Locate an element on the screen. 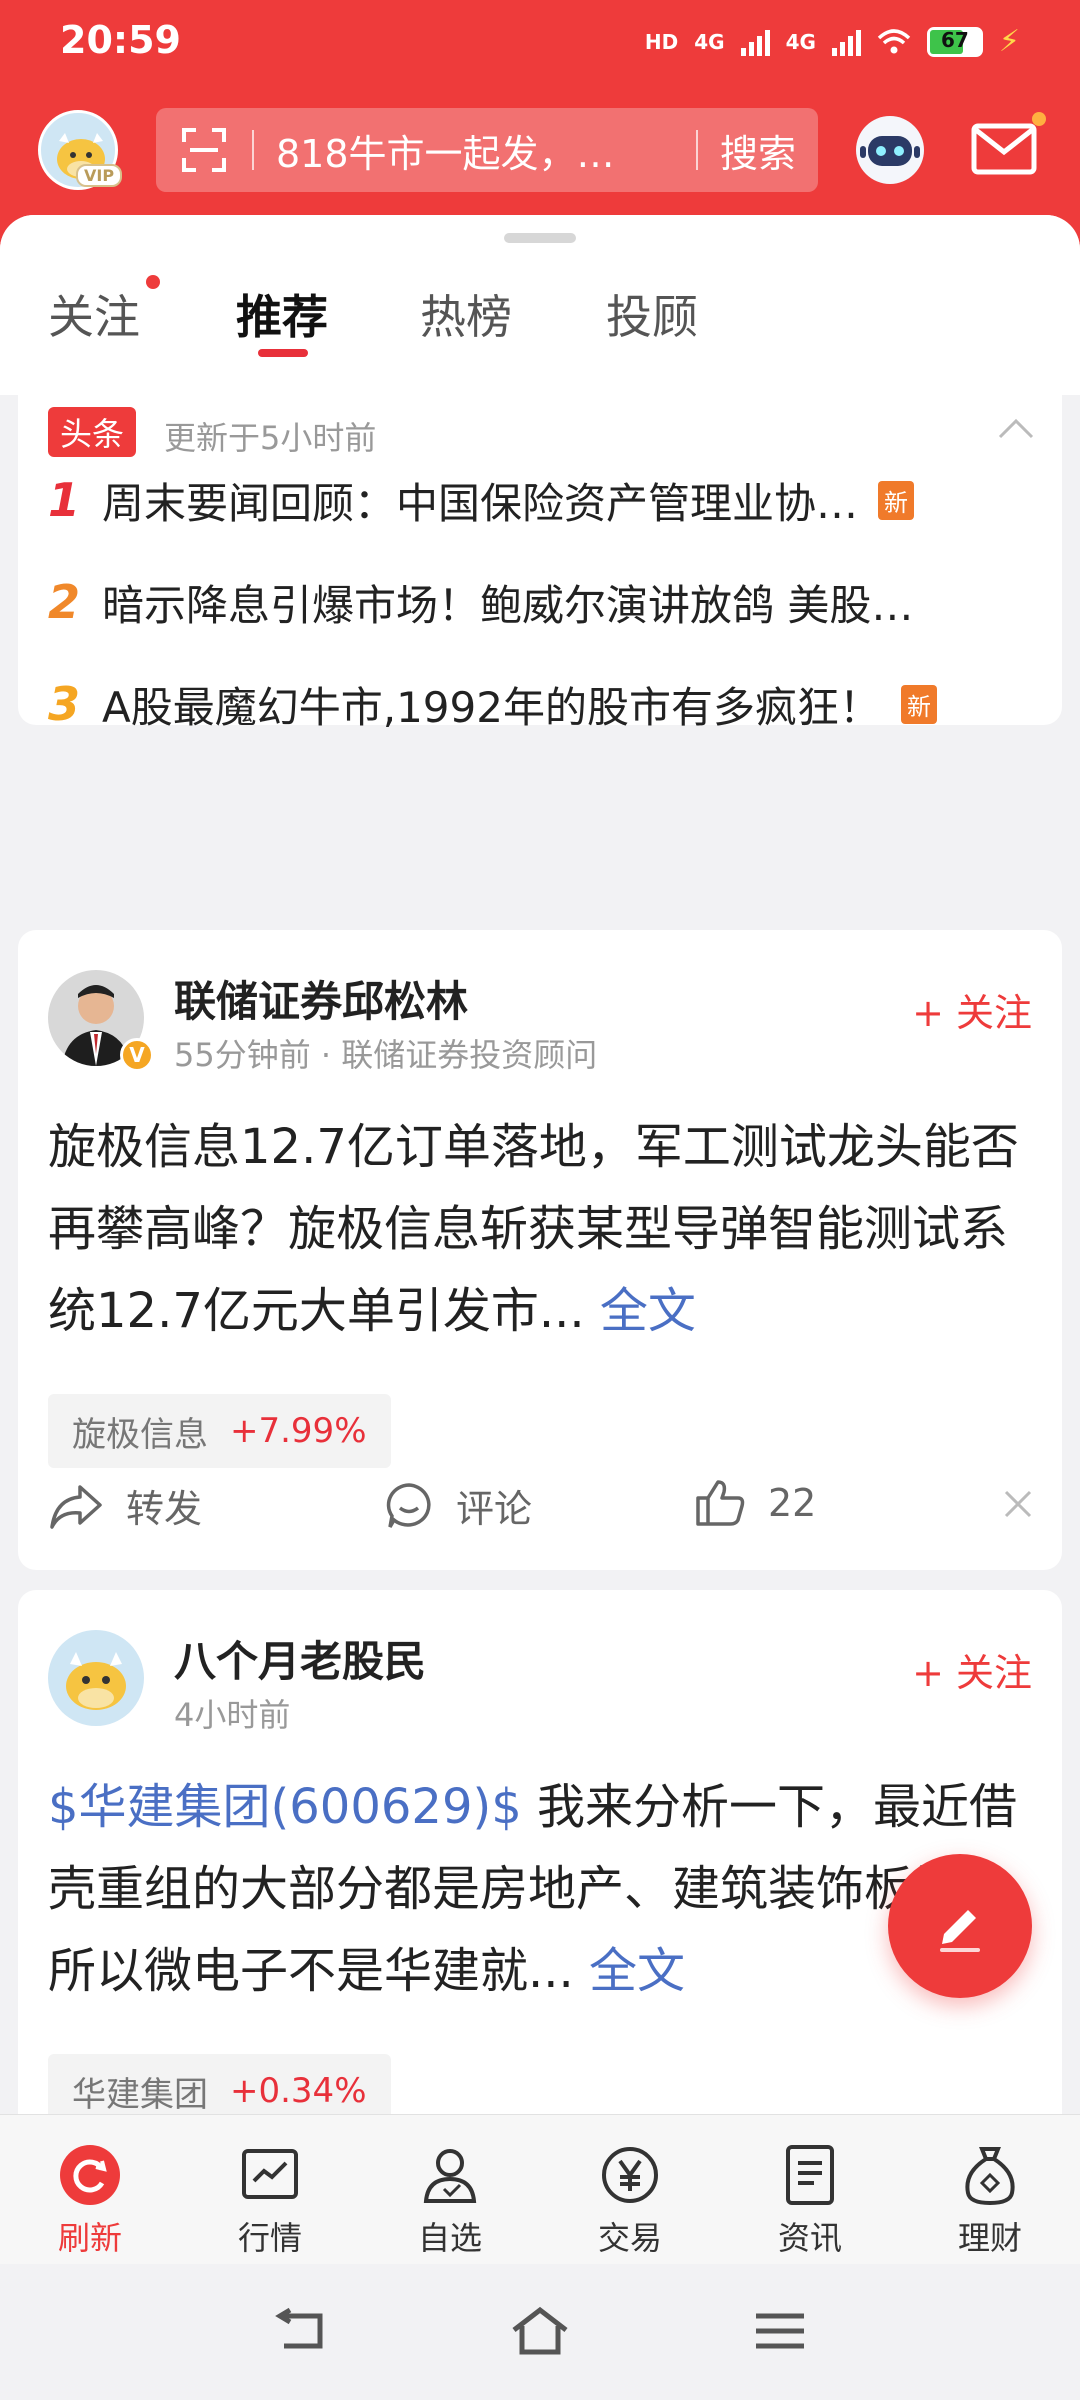  robot-assistant-icon is located at coordinates (890, 150).